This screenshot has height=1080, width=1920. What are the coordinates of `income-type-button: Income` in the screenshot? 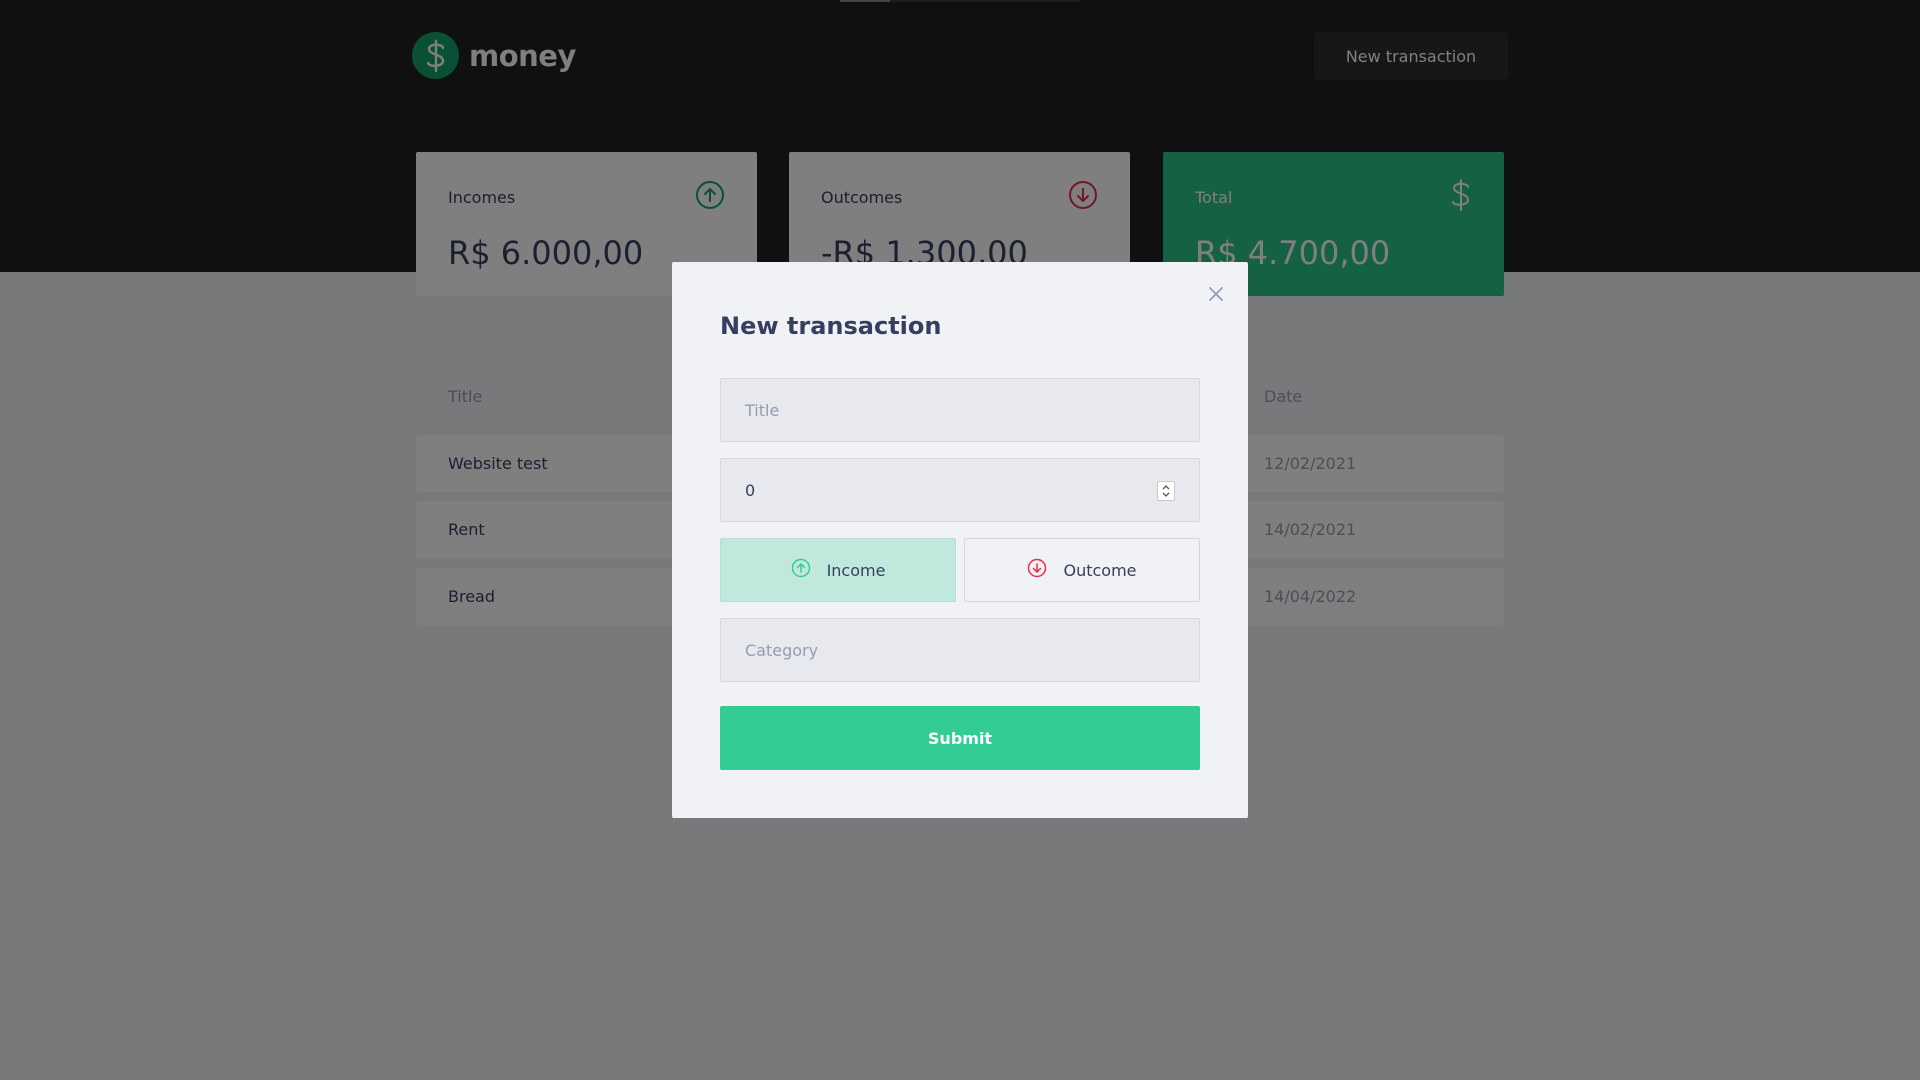 It's located at (838, 570).